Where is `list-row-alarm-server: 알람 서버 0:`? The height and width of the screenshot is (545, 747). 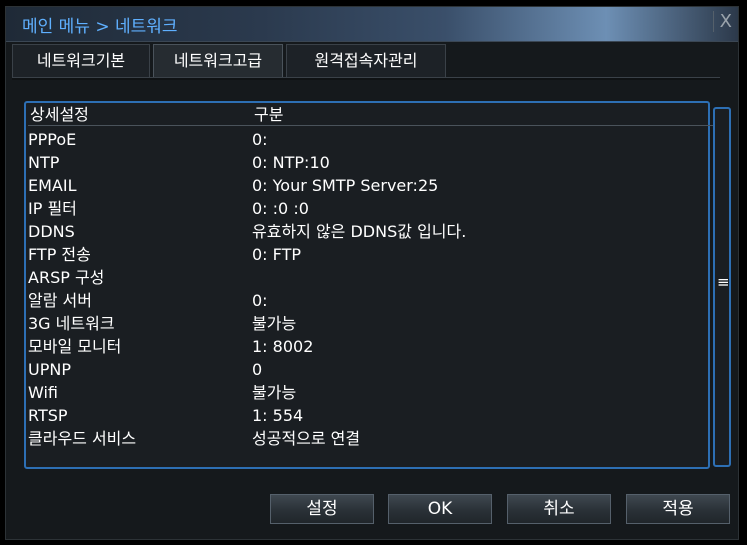 list-row-alarm-server: 알람 서버 0: is located at coordinates (371, 302).